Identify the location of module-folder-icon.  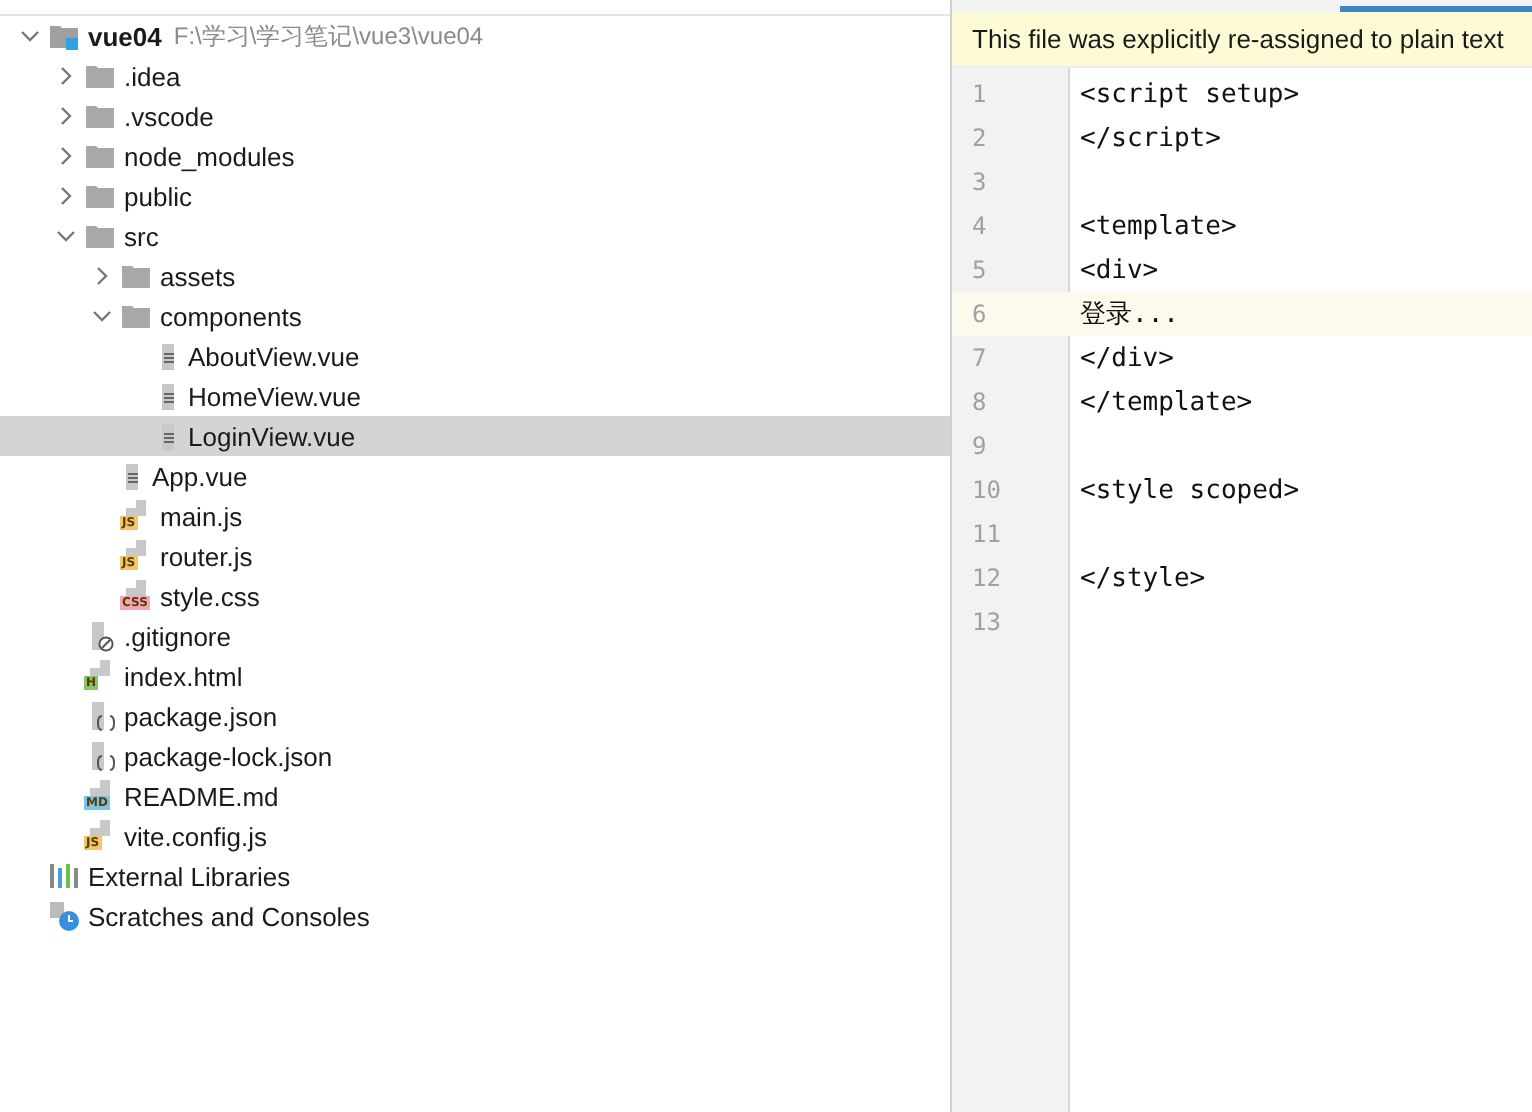
(64, 36).